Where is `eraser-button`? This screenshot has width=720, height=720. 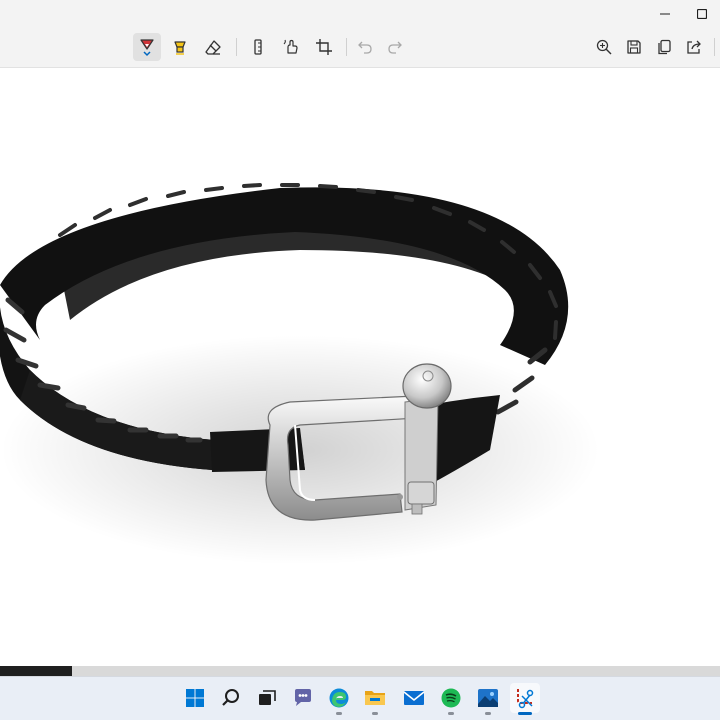
eraser-button is located at coordinates (213, 47).